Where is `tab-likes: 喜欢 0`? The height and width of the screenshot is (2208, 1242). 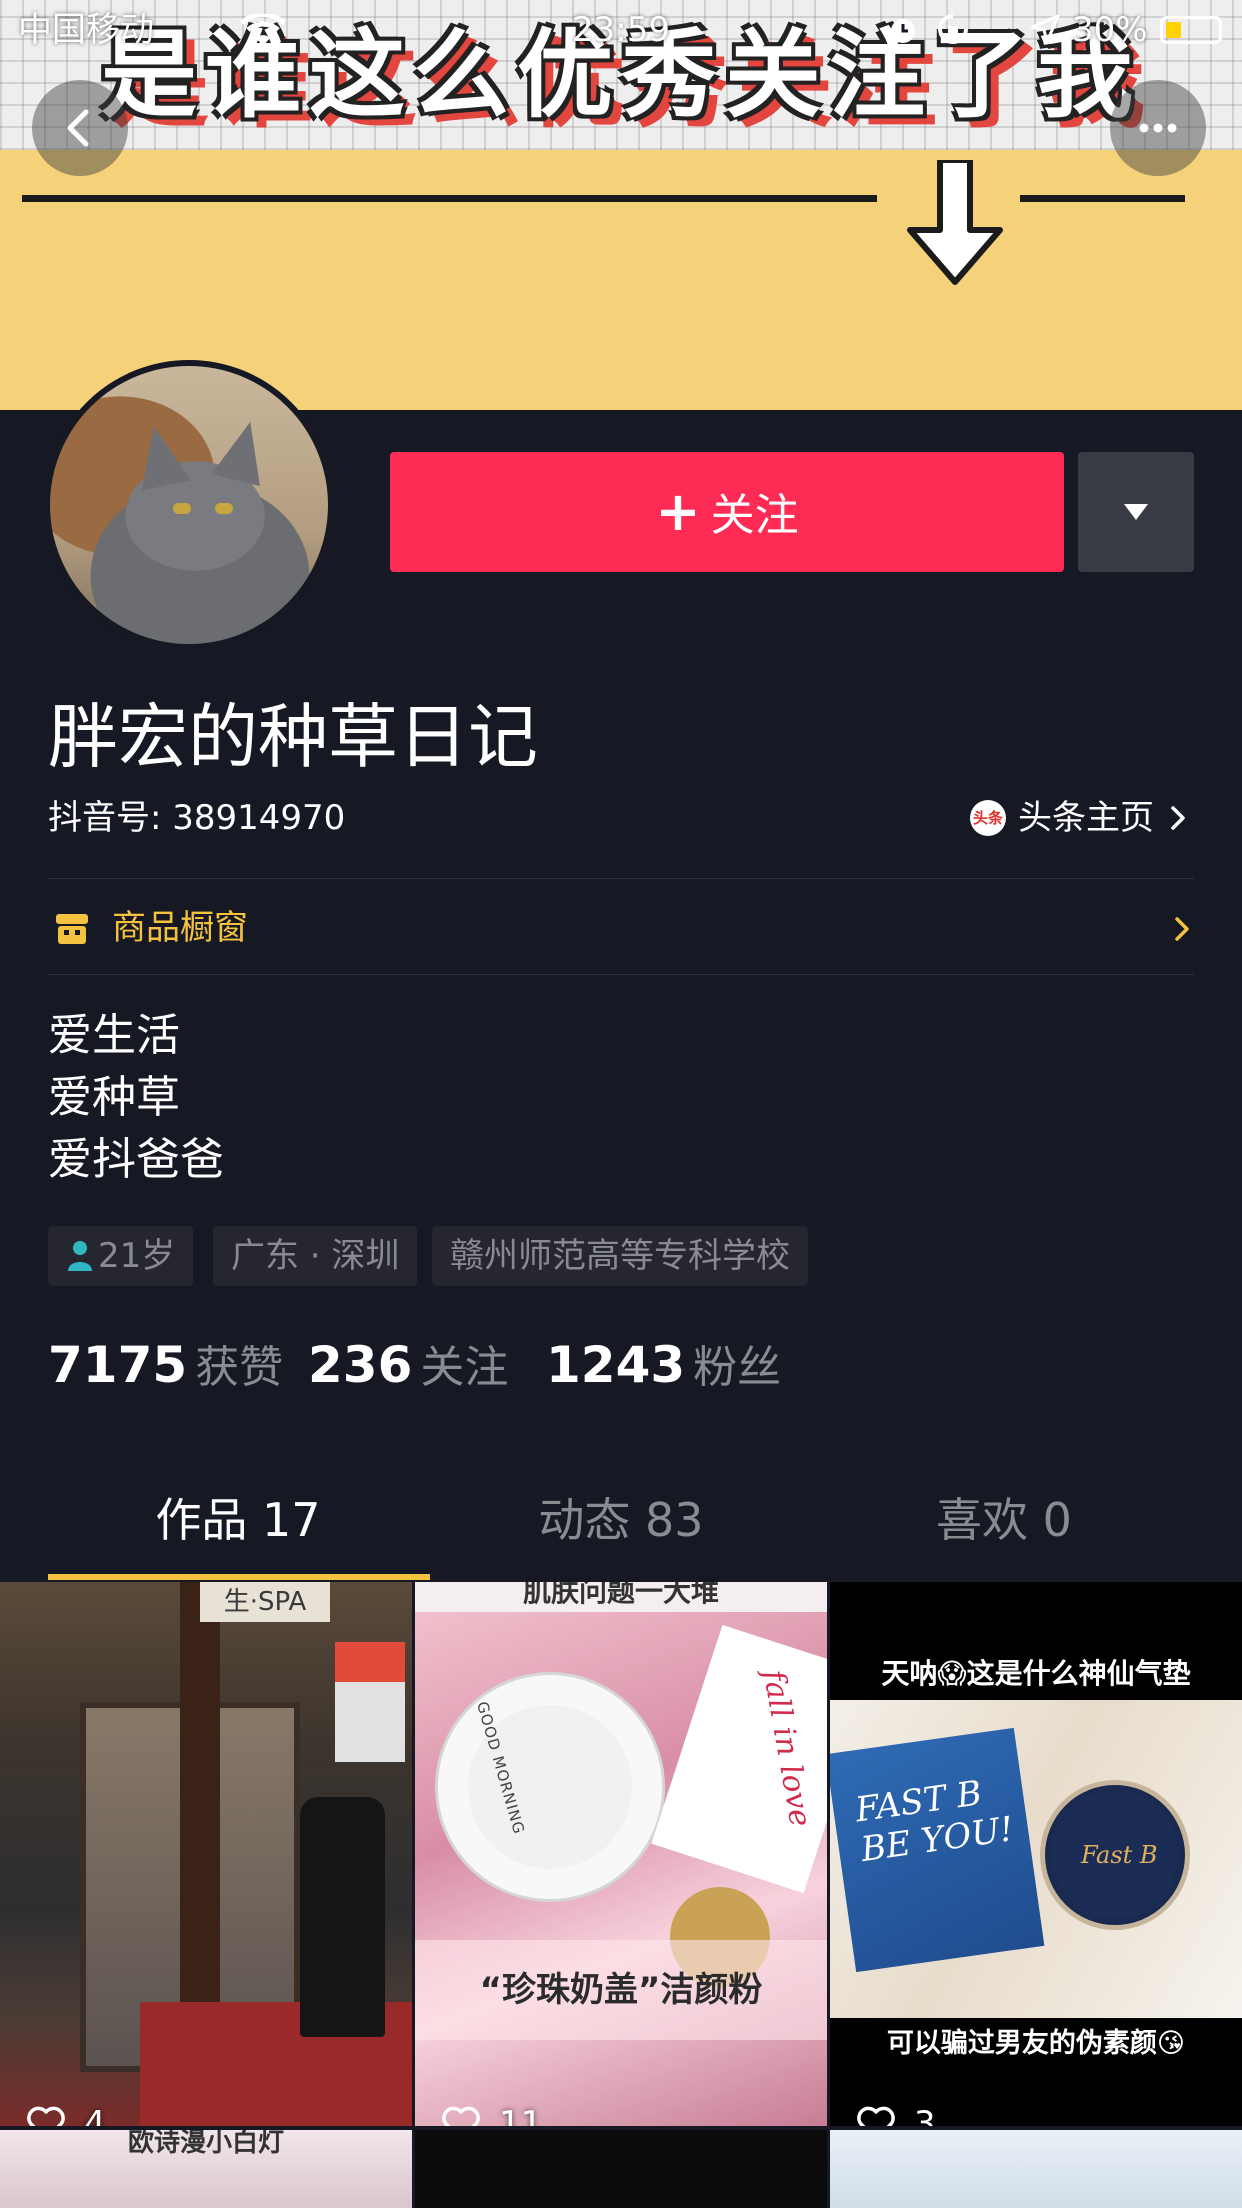
tab-likes: 喜欢 0 is located at coordinates (1004, 1520).